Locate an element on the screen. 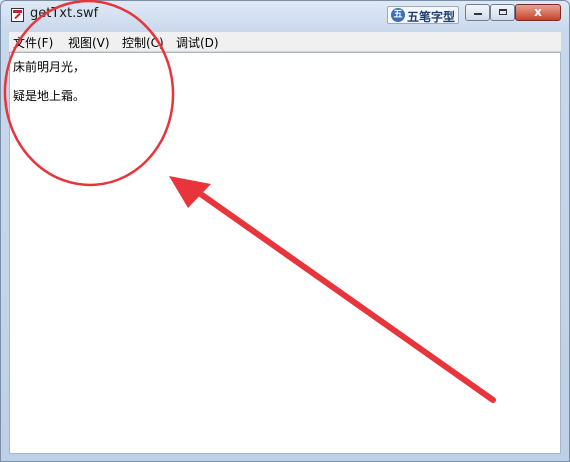 Image resolution: width=570 pixels, height=462 pixels. menu-debug: 调试(D) is located at coordinates (197, 42).